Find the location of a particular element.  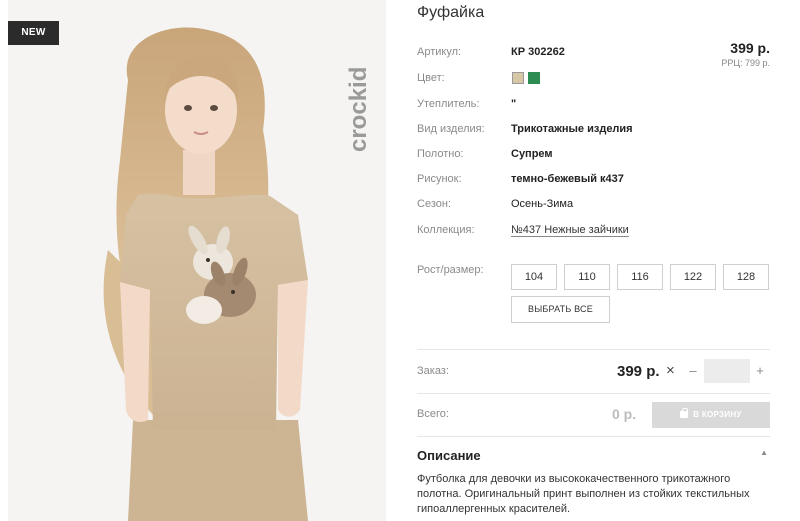

size-option-122: 122 is located at coordinates (693, 277).